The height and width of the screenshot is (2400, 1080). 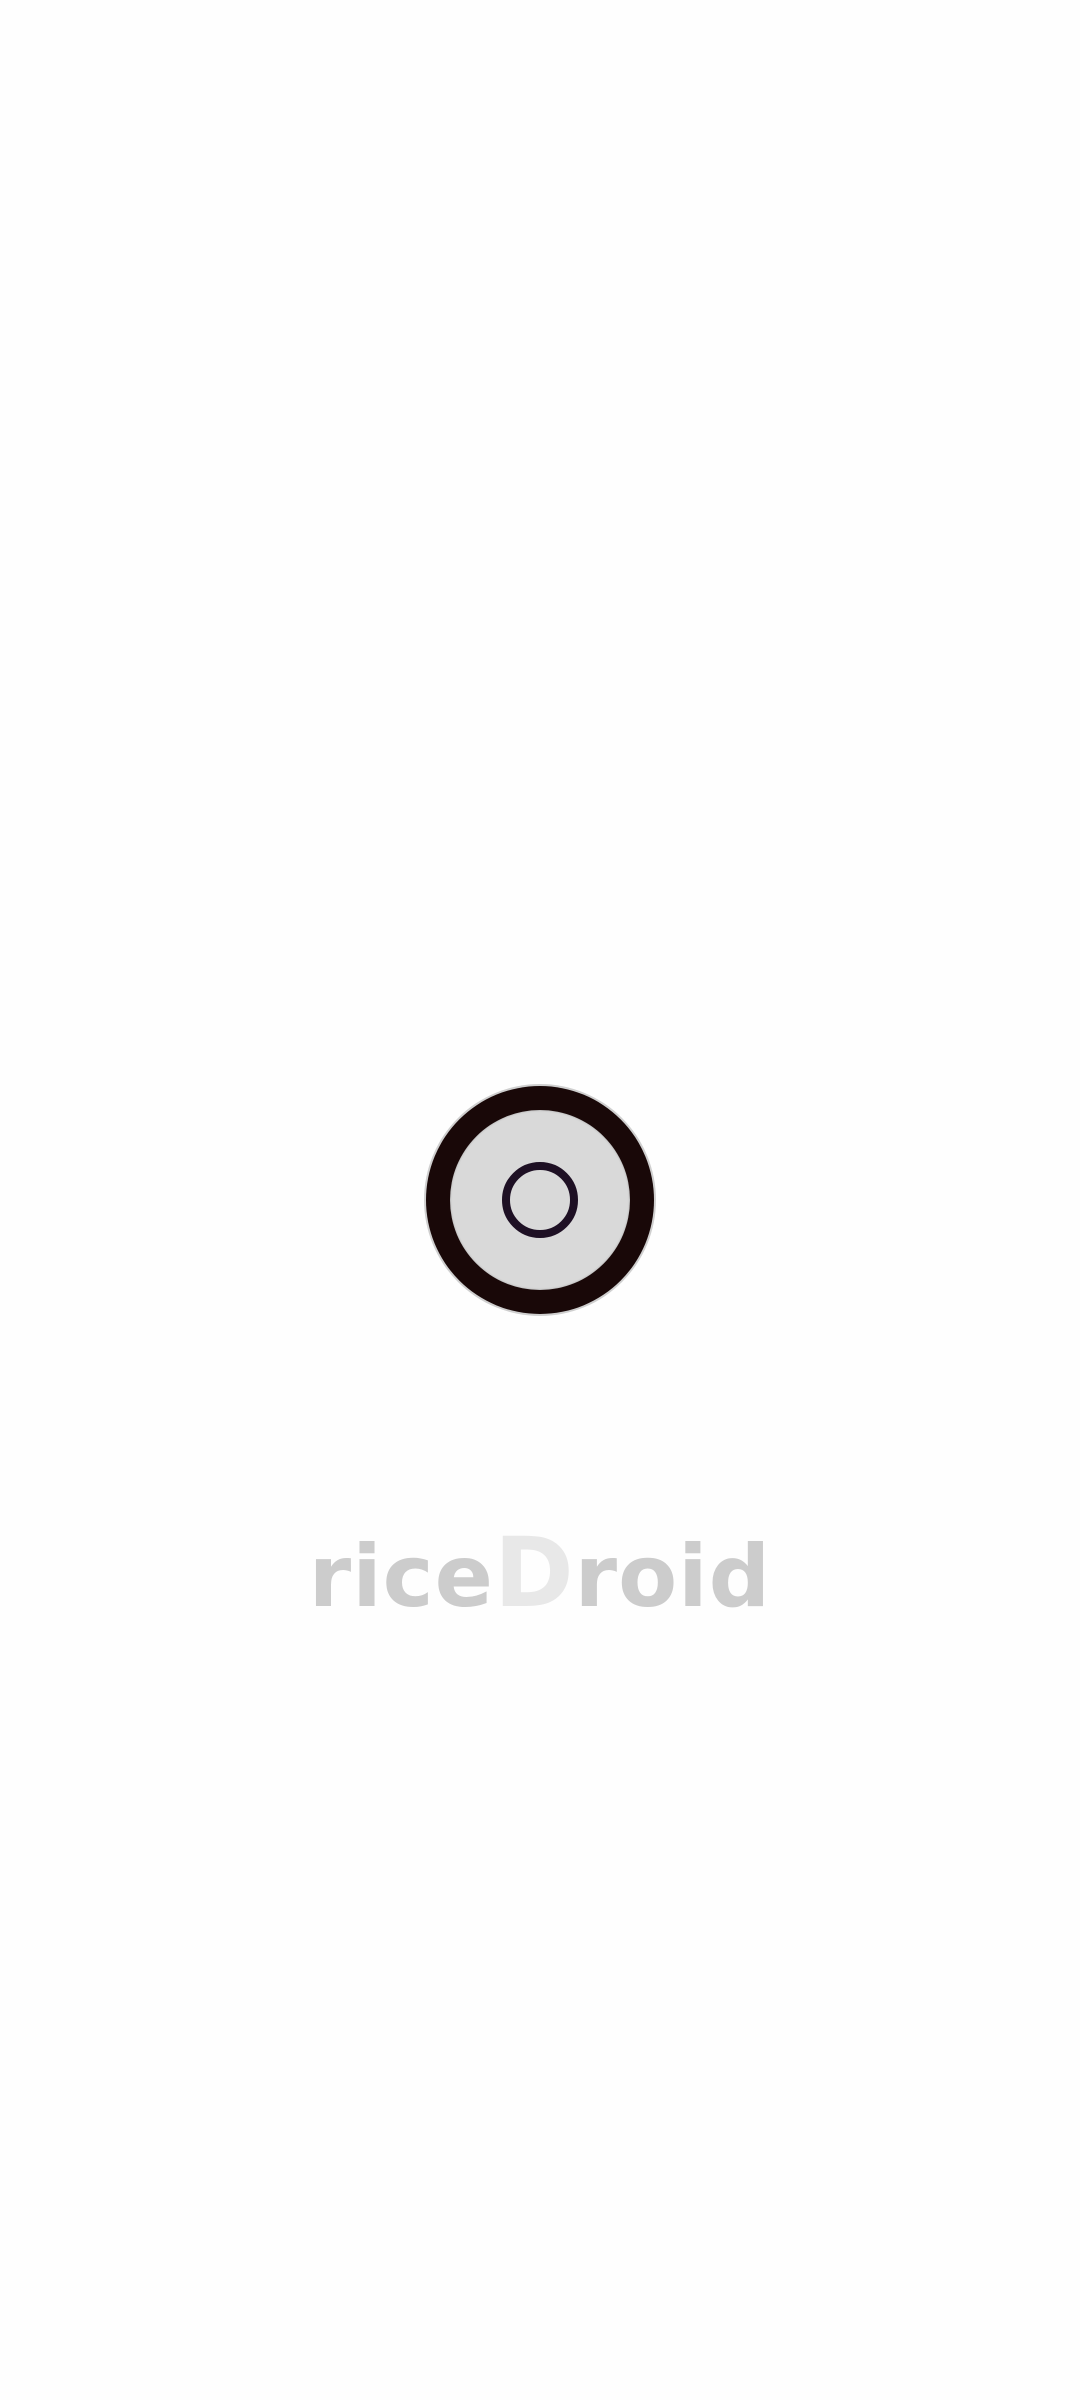 I want to click on boot-logo-ring, so click(x=540, y=1200).